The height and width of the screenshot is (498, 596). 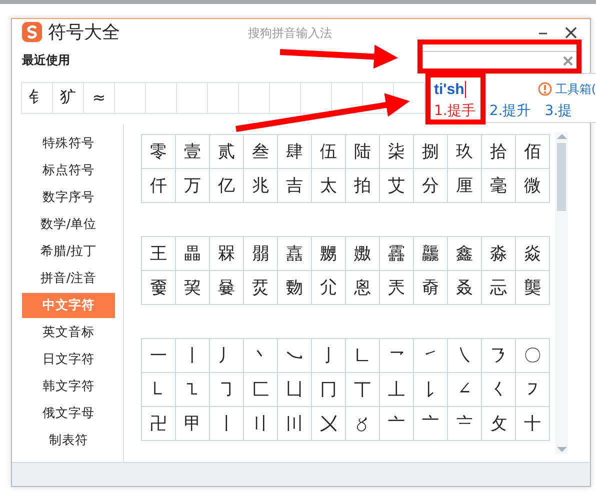 What do you see at coordinates (499, 389) in the screenshot?
I see `symbol-key: ㇛` at bounding box center [499, 389].